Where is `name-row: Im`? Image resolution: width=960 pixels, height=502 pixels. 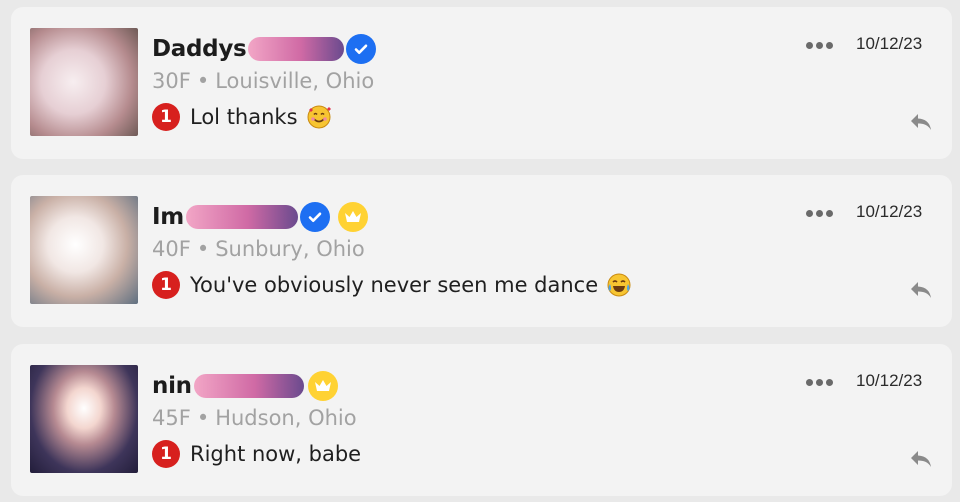
name-row: Im is located at coordinates (260, 217).